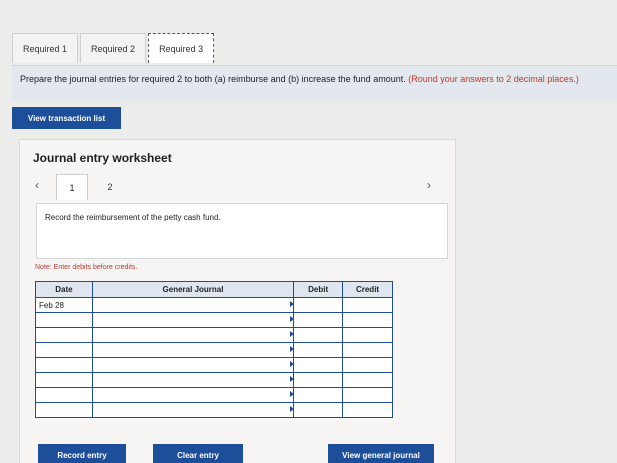 Image resolution: width=617 pixels, height=463 pixels. What do you see at coordinates (198, 453) in the screenshot?
I see `clear-entry-button: Clear entry` at bounding box center [198, 453].